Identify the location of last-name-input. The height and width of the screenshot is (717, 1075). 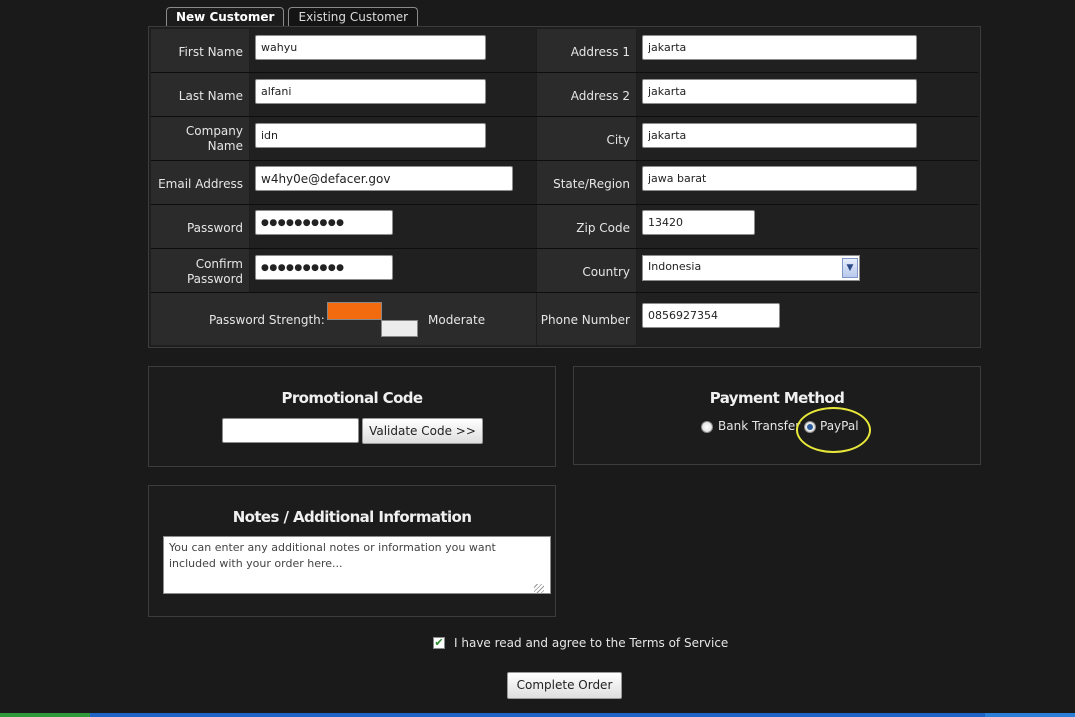
(370, 91).